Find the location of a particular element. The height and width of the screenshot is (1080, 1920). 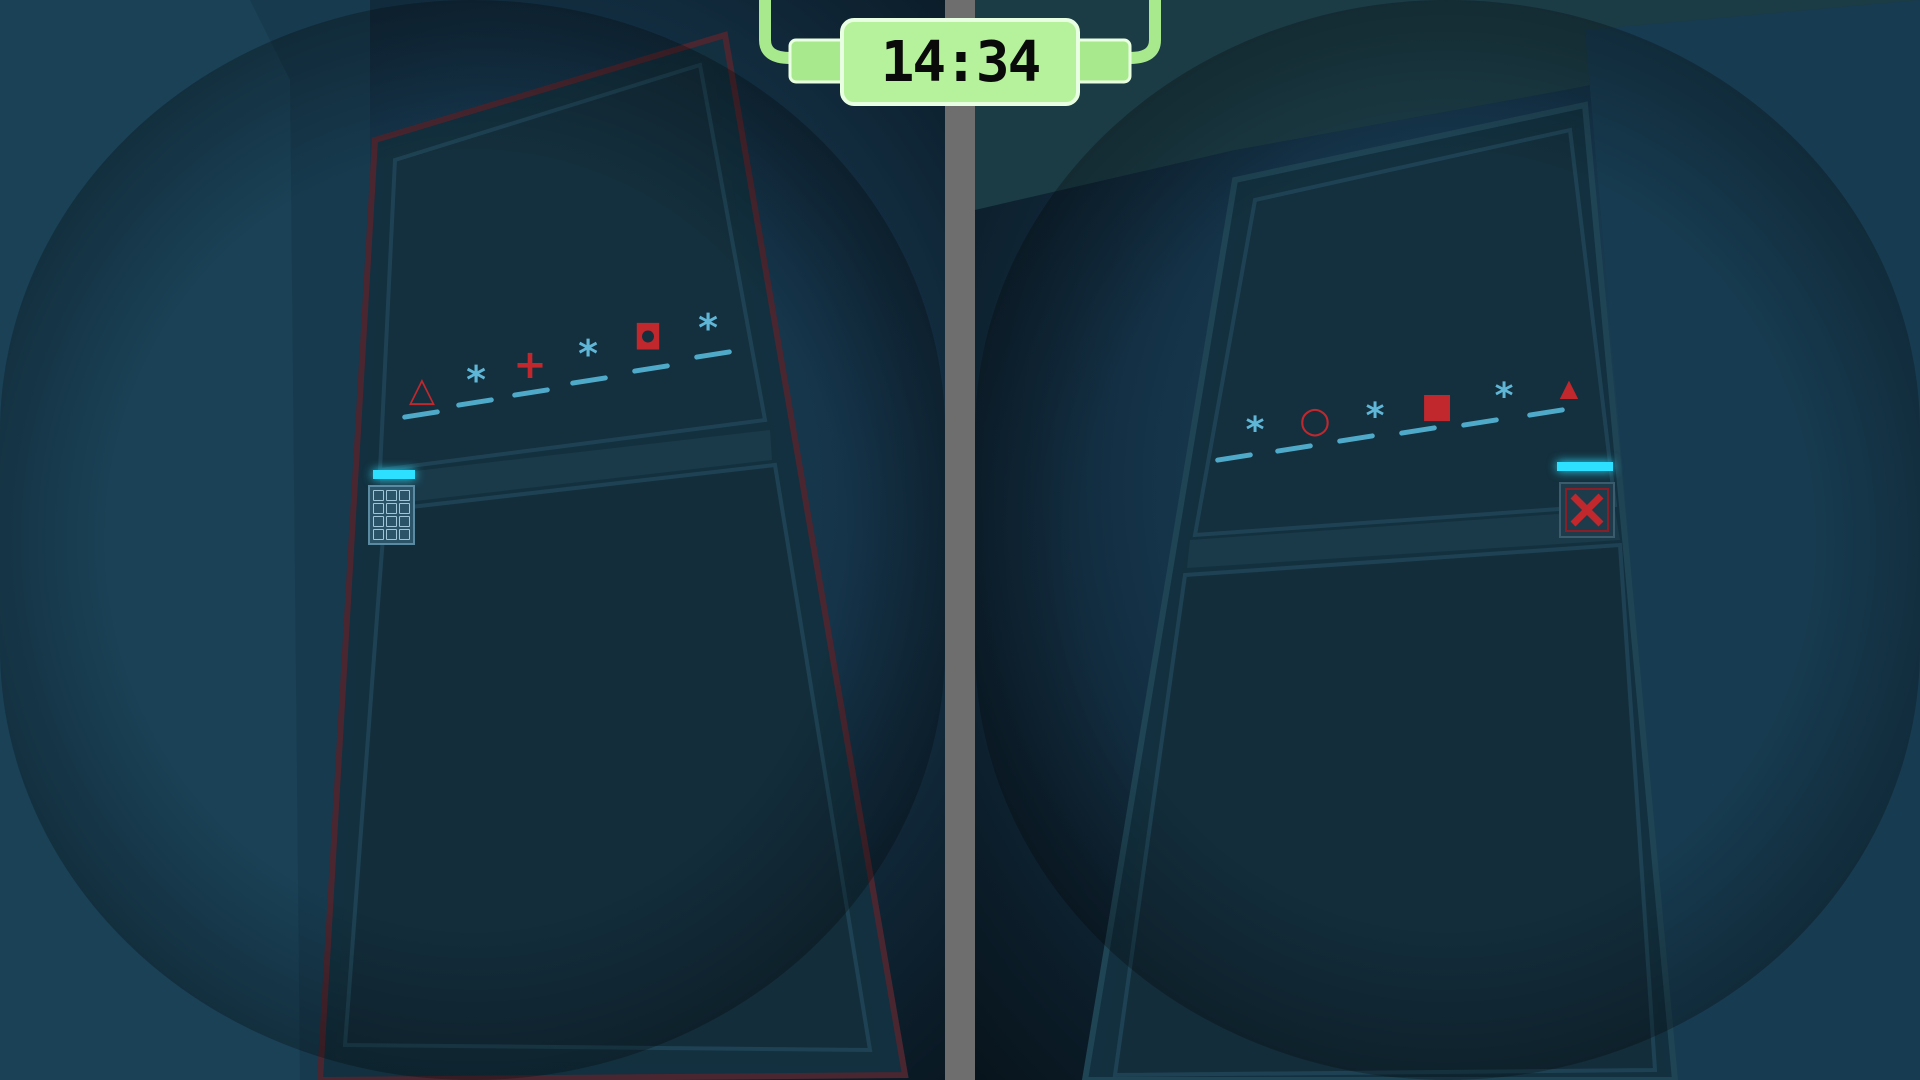

right-symbol-6: ▲ is located at coordinates (1569, 388).